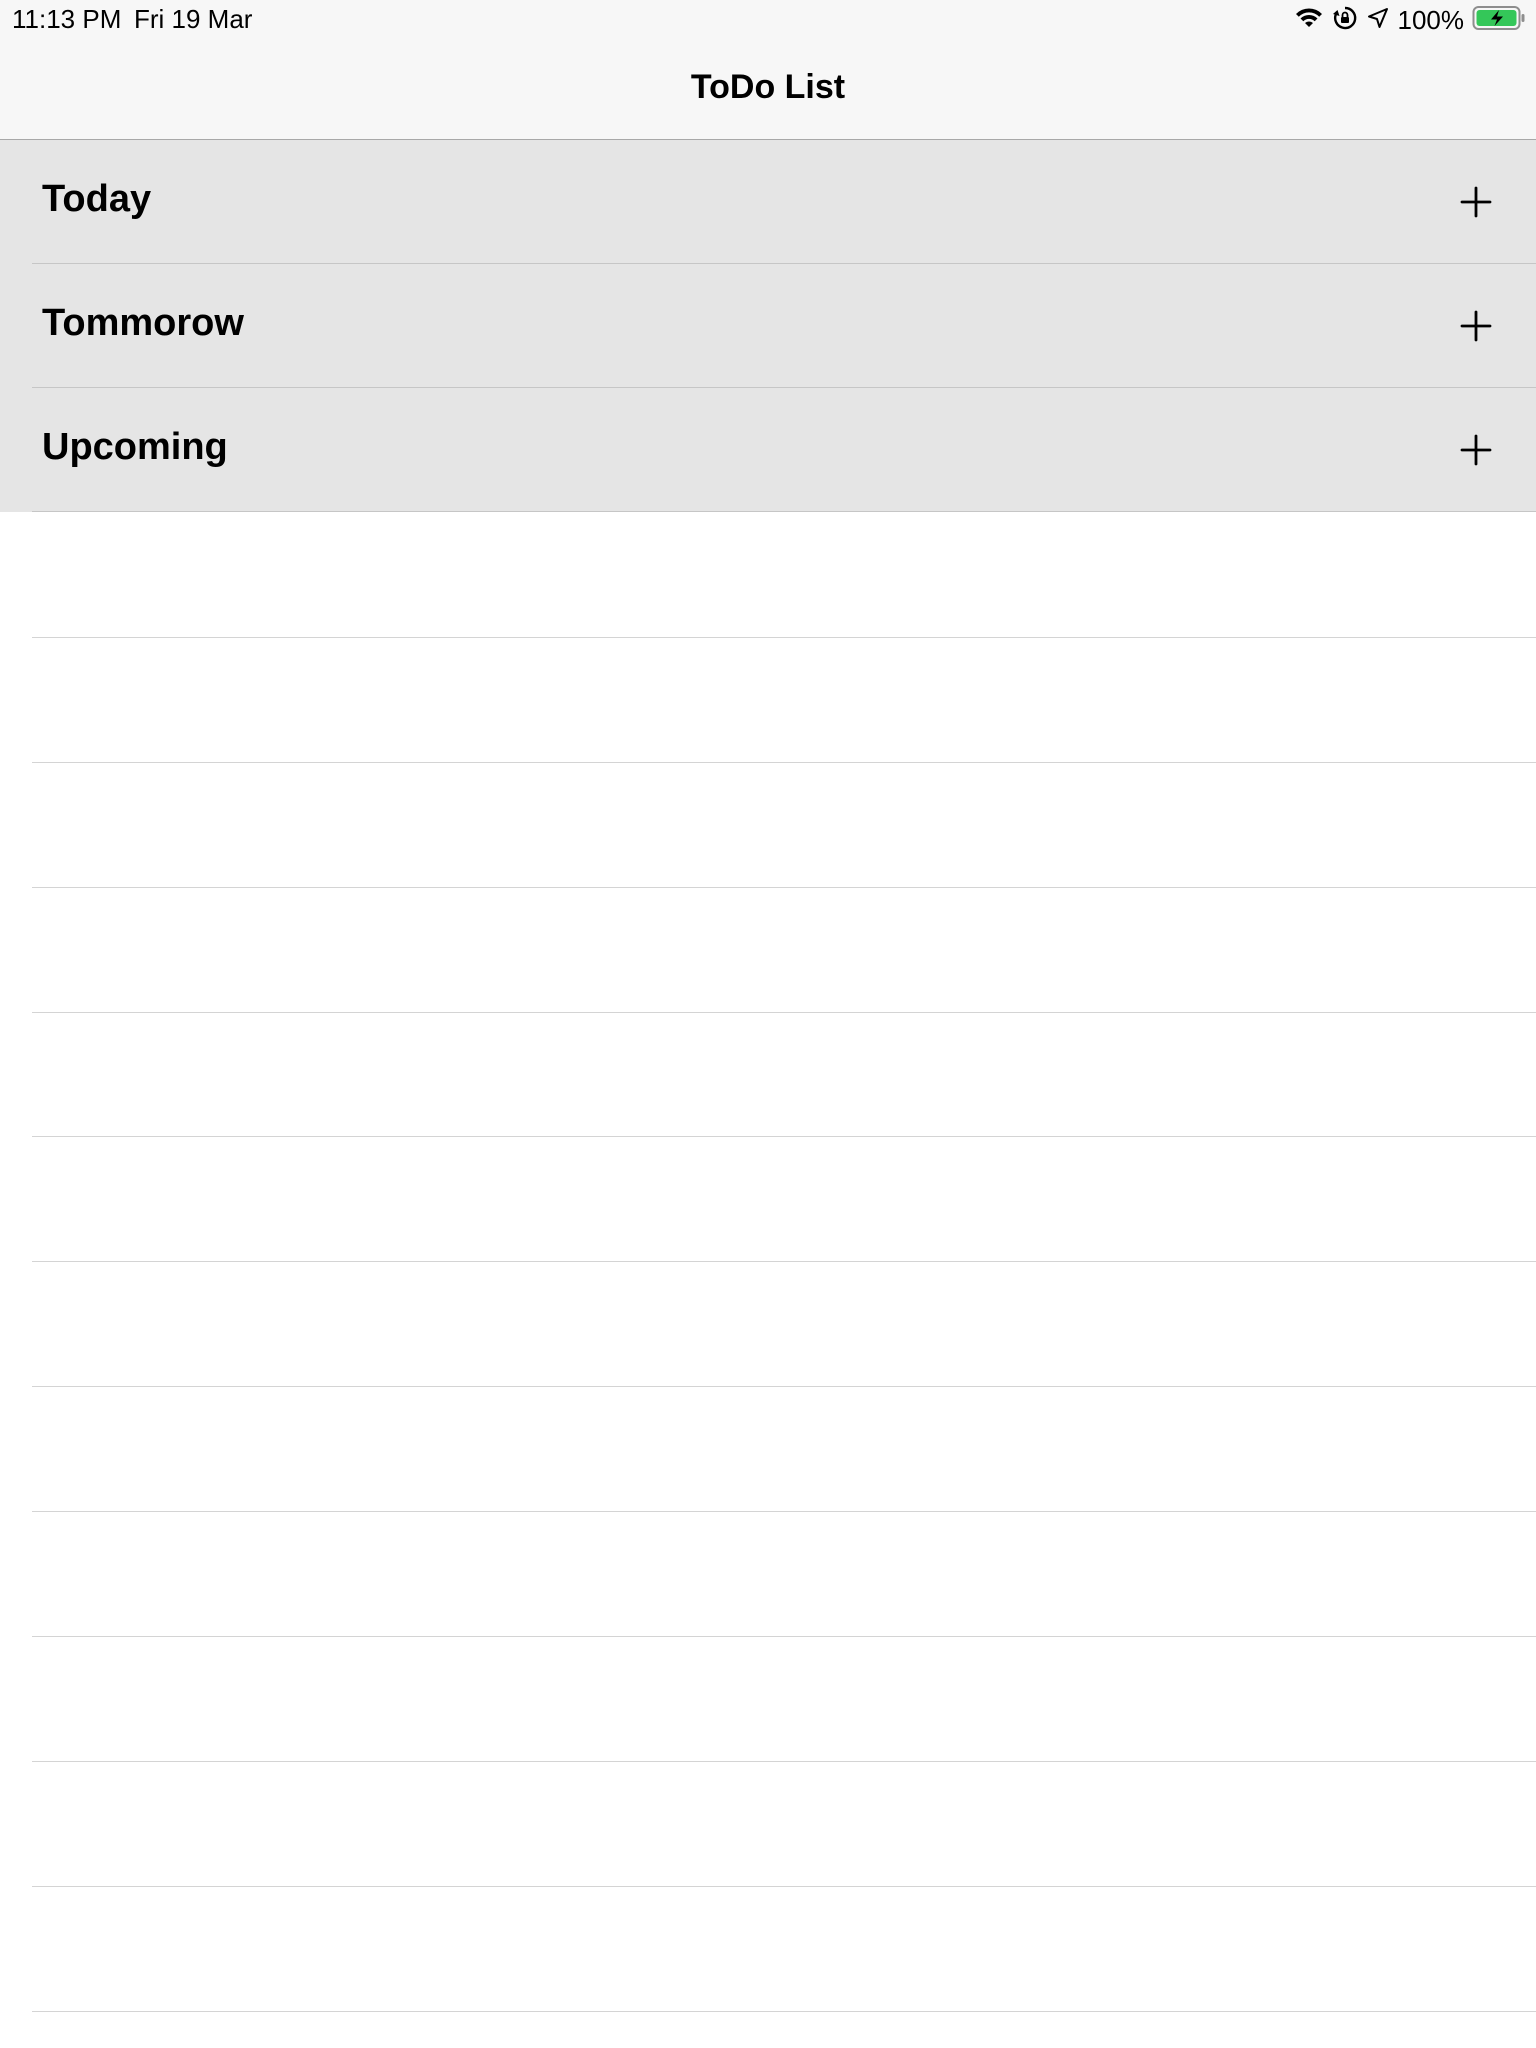  Describe the element at coordinates (768, 202) in the screenshot. I see `section-header-today: Today` at that location.